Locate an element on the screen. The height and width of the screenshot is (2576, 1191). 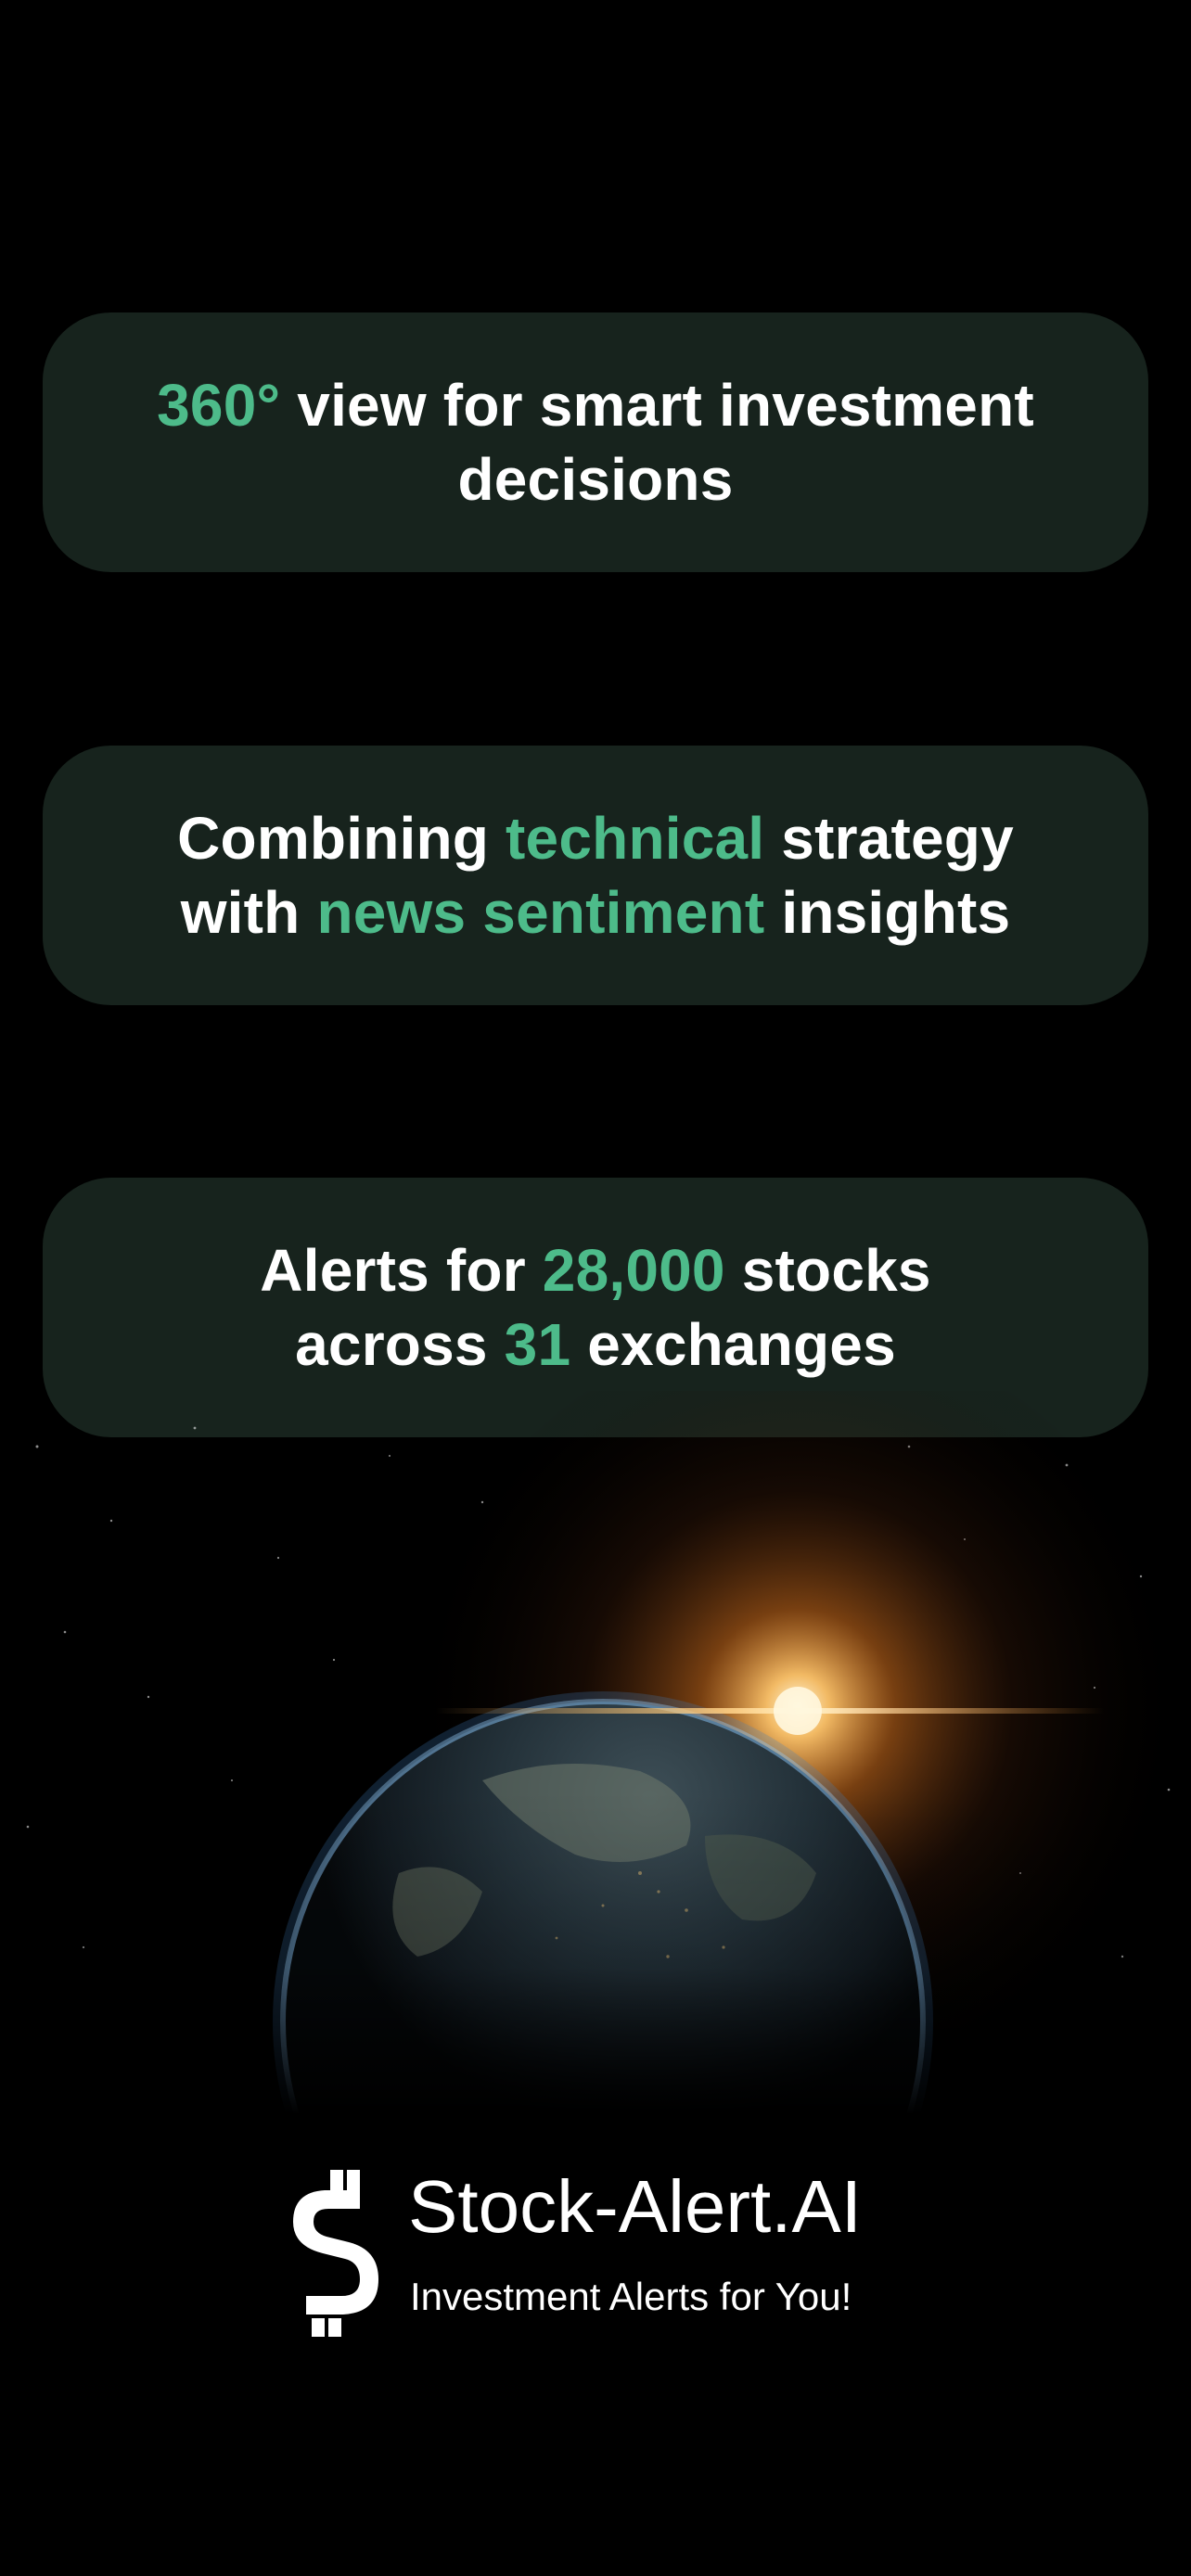
accent-text: technical is located at coordinates (636, 839).